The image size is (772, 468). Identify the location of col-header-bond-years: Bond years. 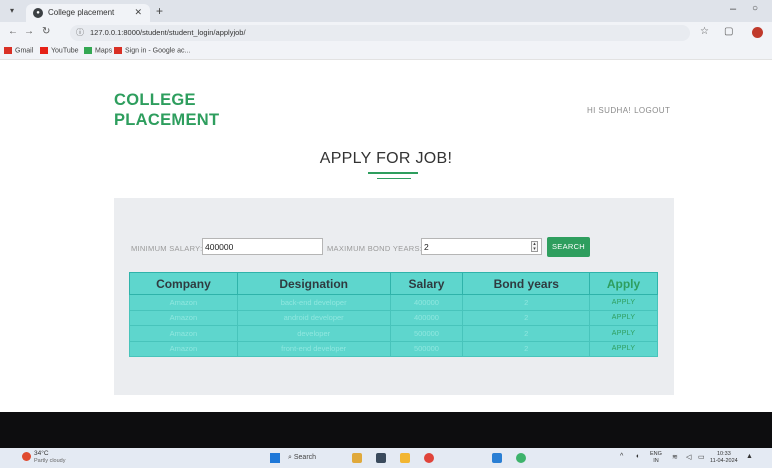
(526, 283).